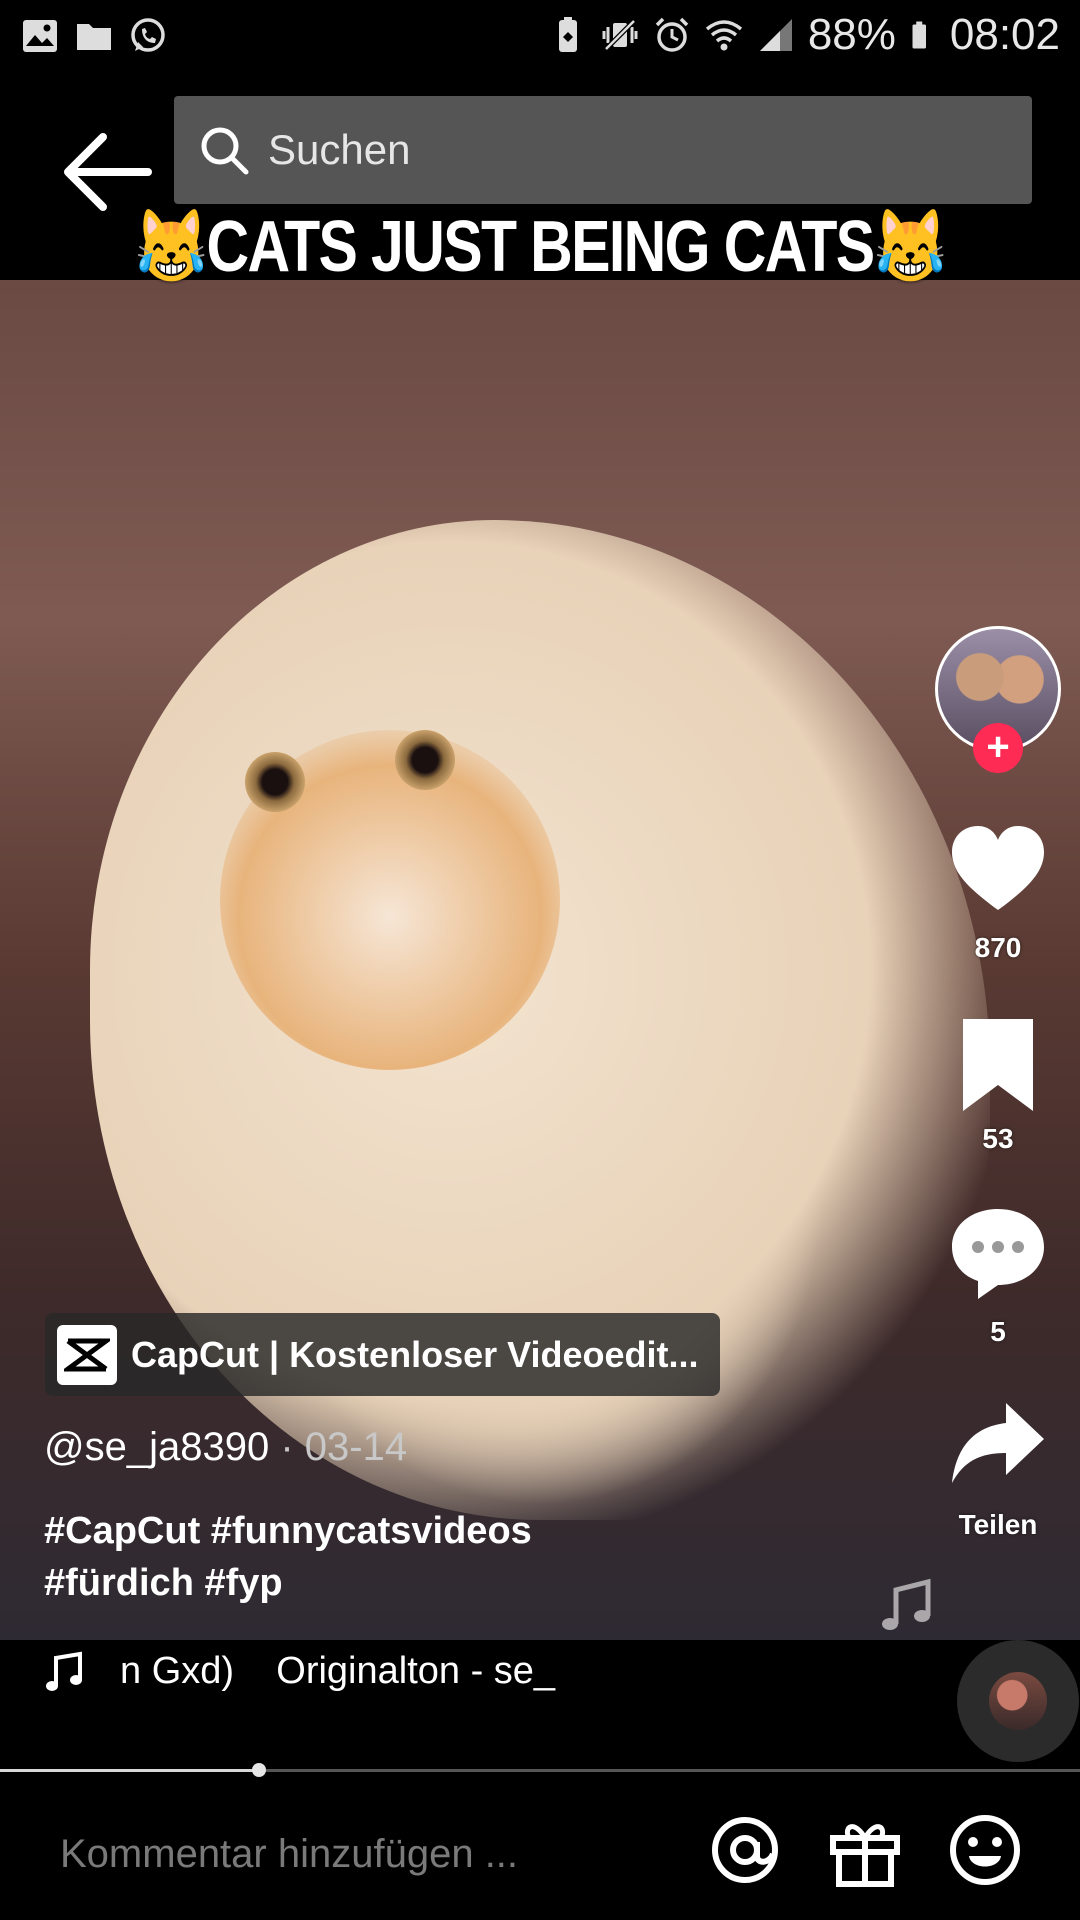 Image resolution: width=1080 pixels, height=1920 pixels. I want to click on title-text: CATS JUST BEING CATS, so click(541, 247).